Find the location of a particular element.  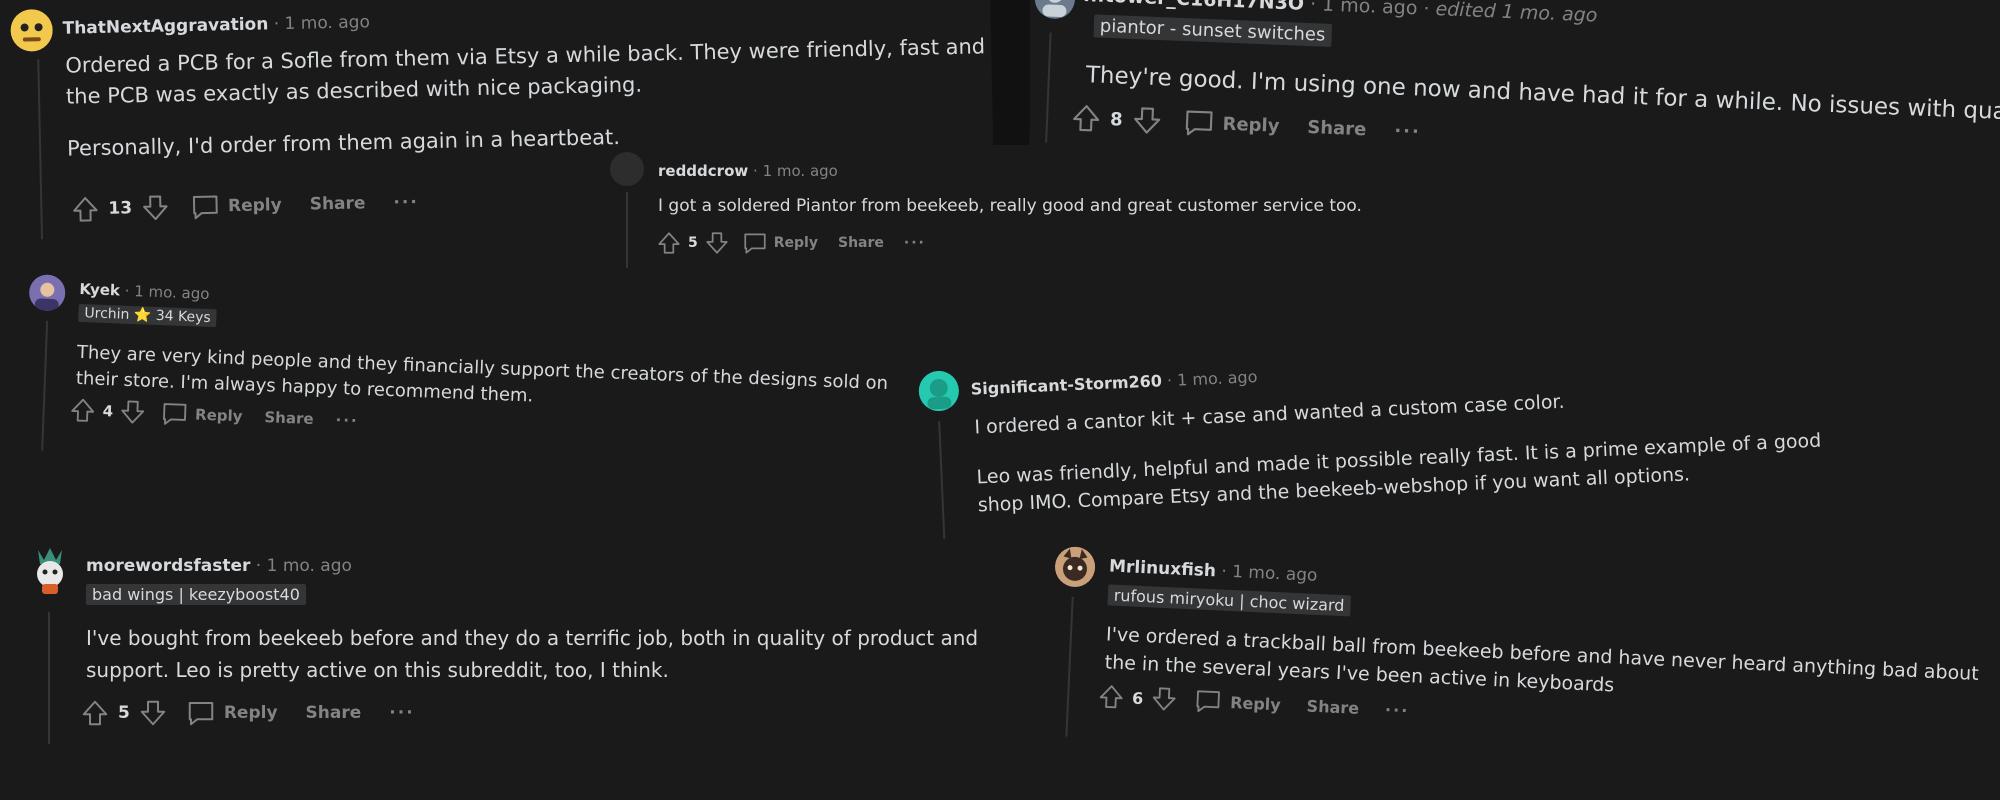

user-flair: Urchin ⭐ 34 Keys is located at coordinates (148, 315).